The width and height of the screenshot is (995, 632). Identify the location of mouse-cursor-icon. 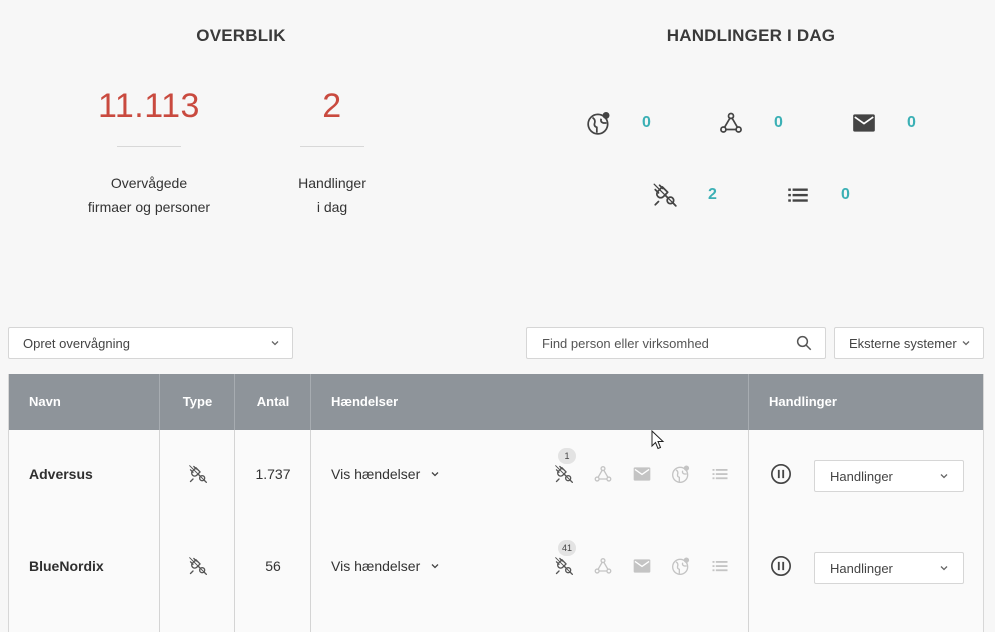
(658, 440).